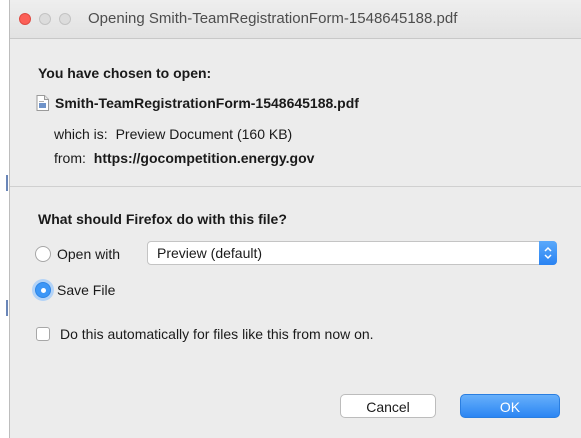 The height and width of the screenshot is (438, 581). I want to click on auto-action-checkbox, so click(43, 334).